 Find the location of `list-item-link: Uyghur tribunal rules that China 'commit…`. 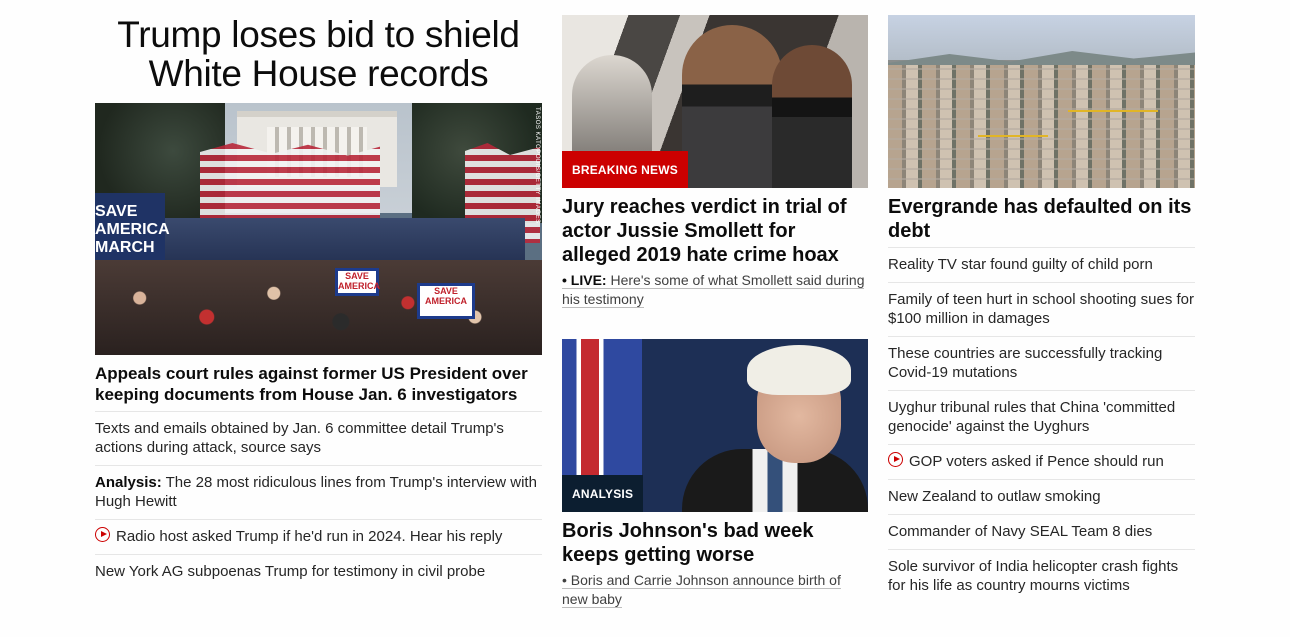

list-item-link: Uyghur tribunal rules that China 'commit… is located at coordinates (1031, 417).